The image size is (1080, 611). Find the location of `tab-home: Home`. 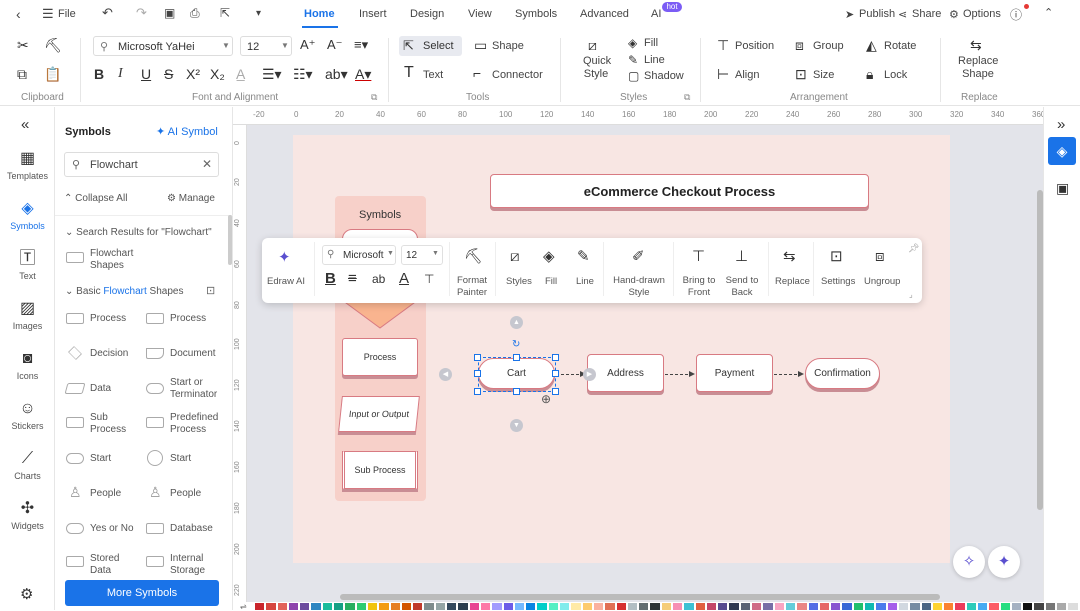

tab-home: Home is located at coordinates (319, 14).